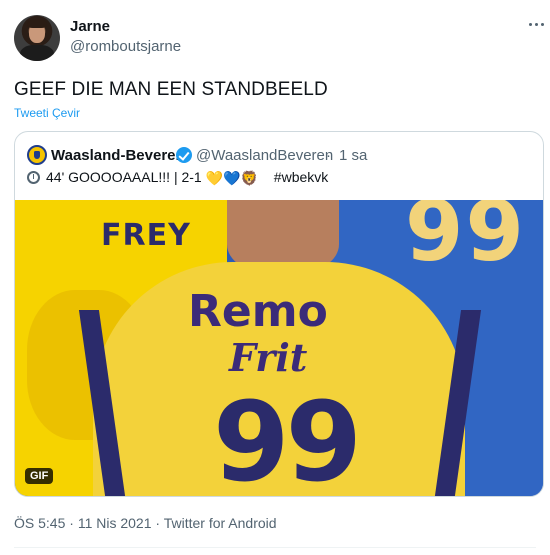 This screenshot has height=555, width=550. I want to click on gif-badge: GIF, so click(39, 476).